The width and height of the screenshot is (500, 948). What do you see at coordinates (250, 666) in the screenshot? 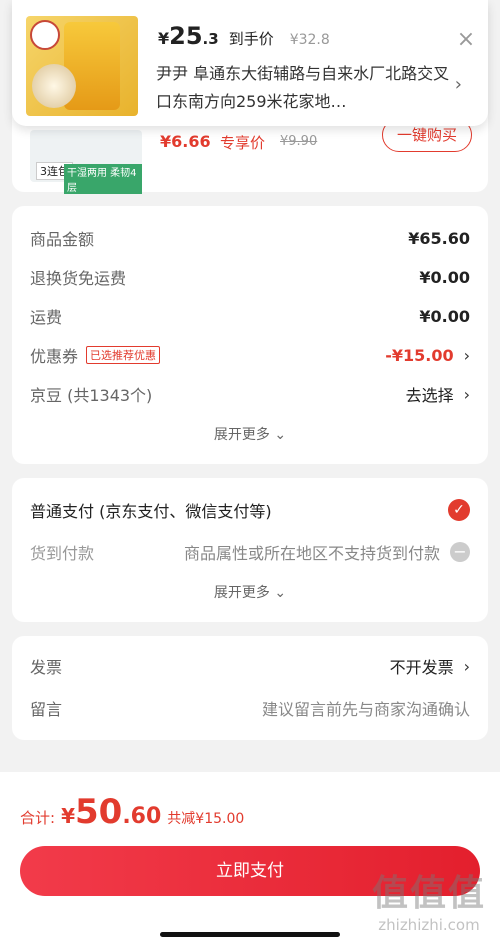
I see `invoice-row: 发票 不开发票 ›` at bounding box center [250, 666].